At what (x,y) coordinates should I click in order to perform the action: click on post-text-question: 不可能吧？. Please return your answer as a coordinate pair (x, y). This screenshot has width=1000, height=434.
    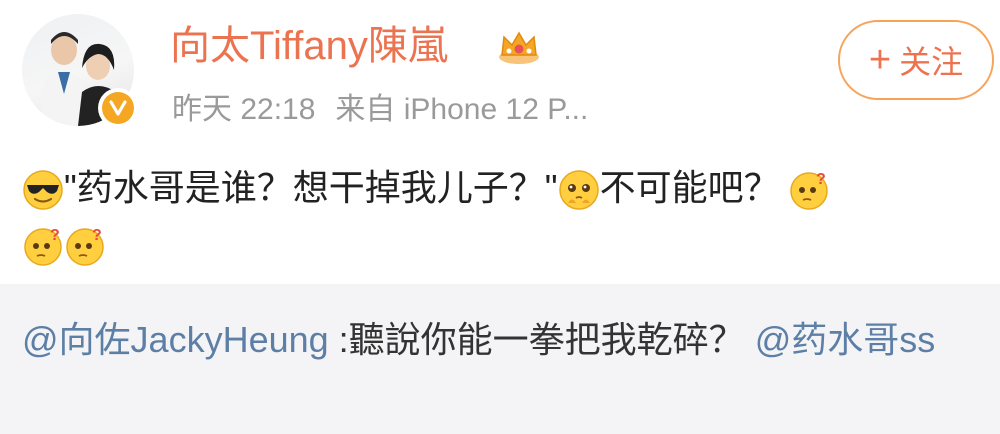
    Looking at the image, I should click on (689, 187).